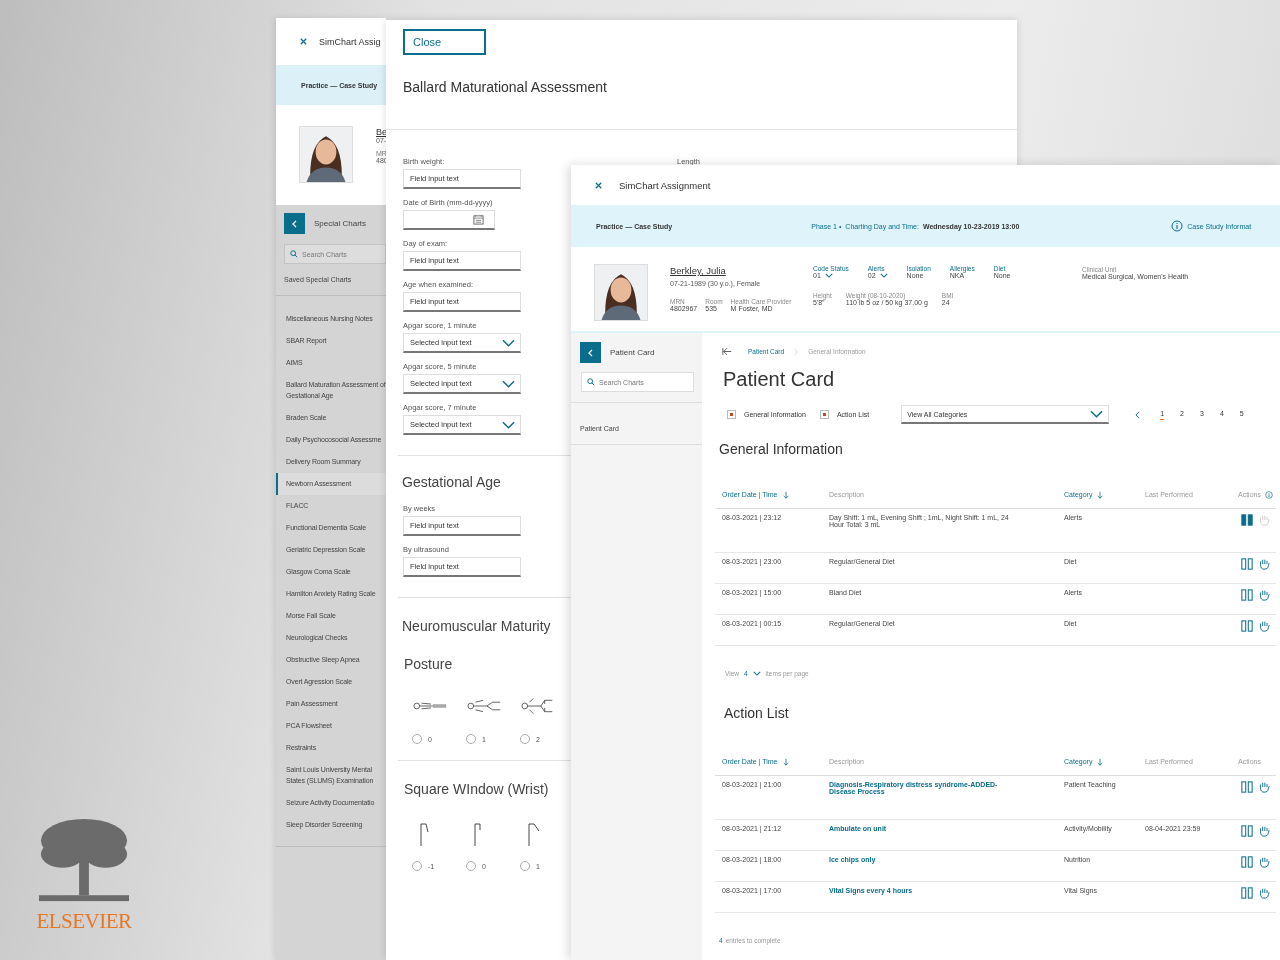 Image resolution: width=1280 pixels, height=960 pixels. I want to click on back-arrow-icon, so click(727, 351).